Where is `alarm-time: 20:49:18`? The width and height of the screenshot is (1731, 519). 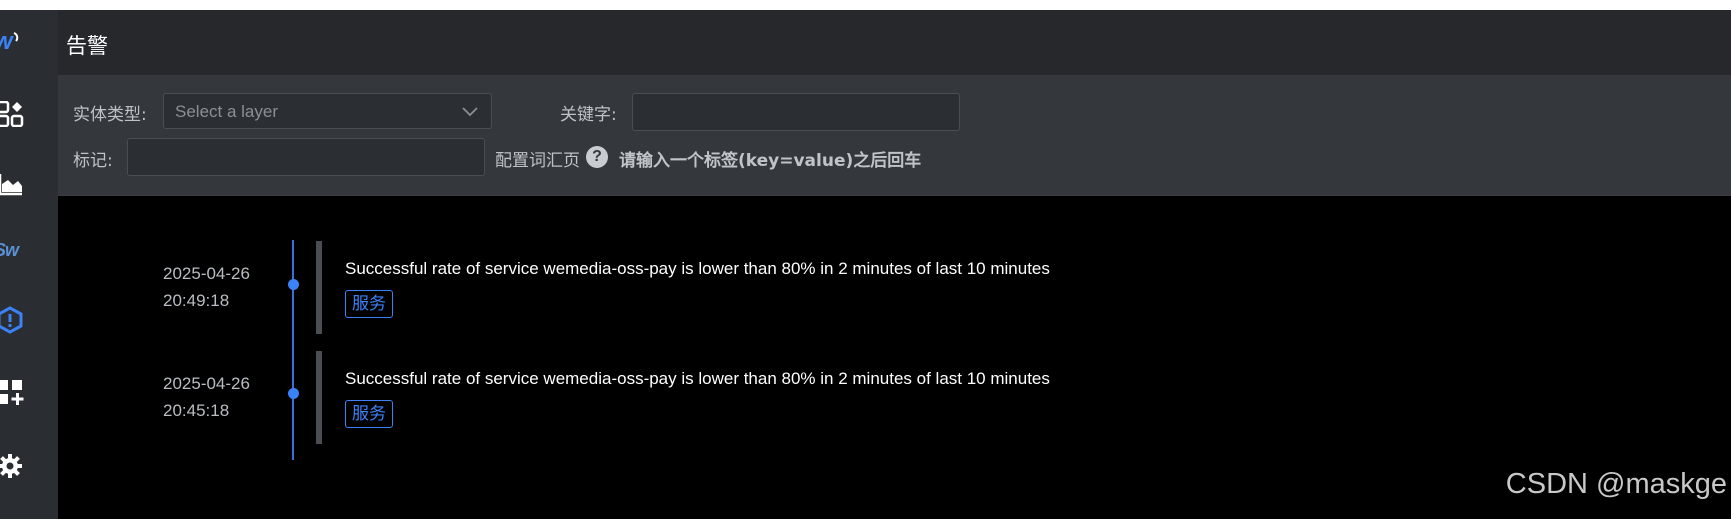 alarm-time: 20:49:18 is located at coordinates (196, 300).